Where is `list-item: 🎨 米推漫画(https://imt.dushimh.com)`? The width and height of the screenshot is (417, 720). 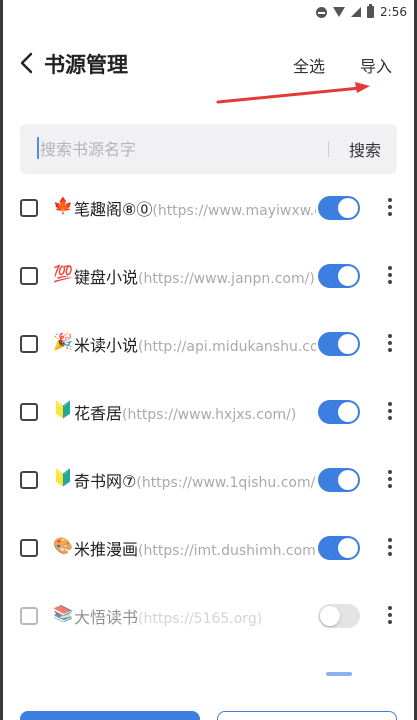 list-item: 🎨 米推漫画(https://imt.dushimh.com) is located at coordinates (208, 548).